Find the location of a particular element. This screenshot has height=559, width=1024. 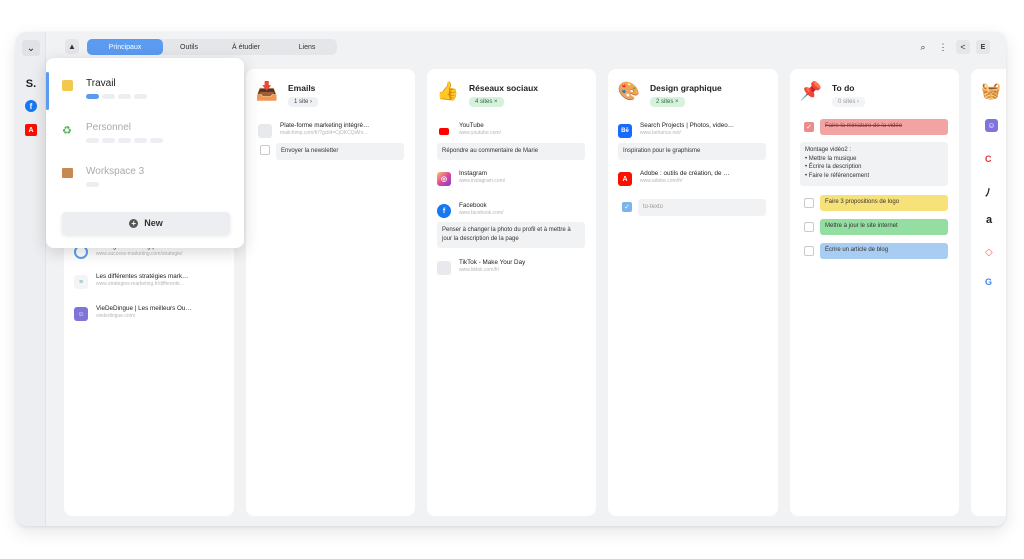

basket-icon: 🧺 is located at coordinates (991, 91).